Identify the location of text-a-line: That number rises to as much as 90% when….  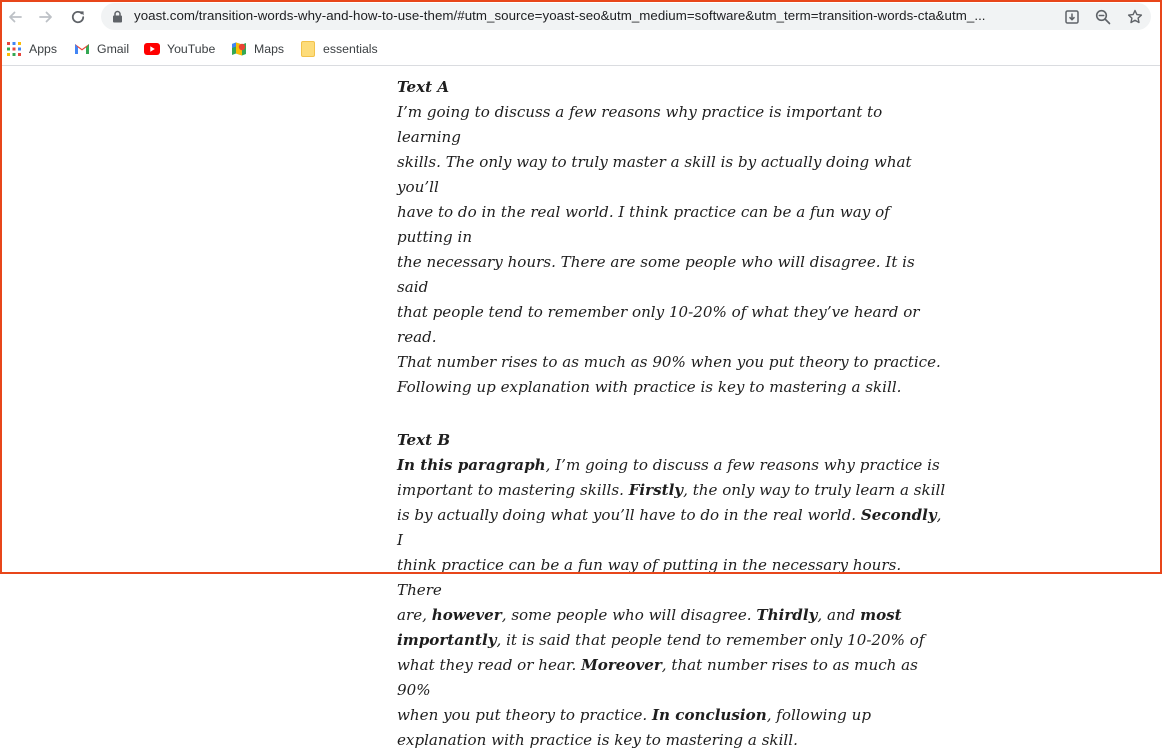
(669, 362).